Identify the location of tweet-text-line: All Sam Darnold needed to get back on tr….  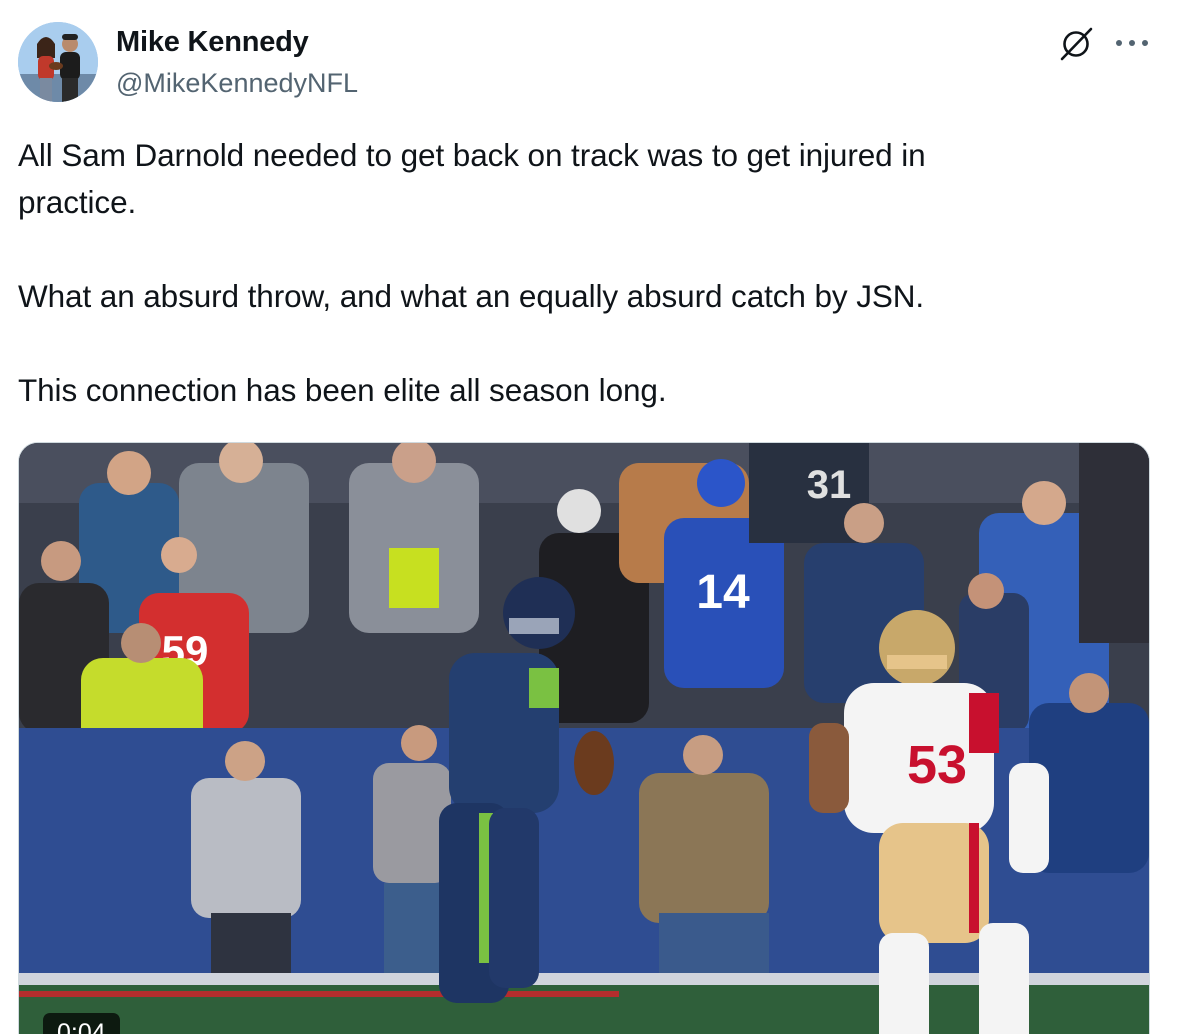
(472, 155).